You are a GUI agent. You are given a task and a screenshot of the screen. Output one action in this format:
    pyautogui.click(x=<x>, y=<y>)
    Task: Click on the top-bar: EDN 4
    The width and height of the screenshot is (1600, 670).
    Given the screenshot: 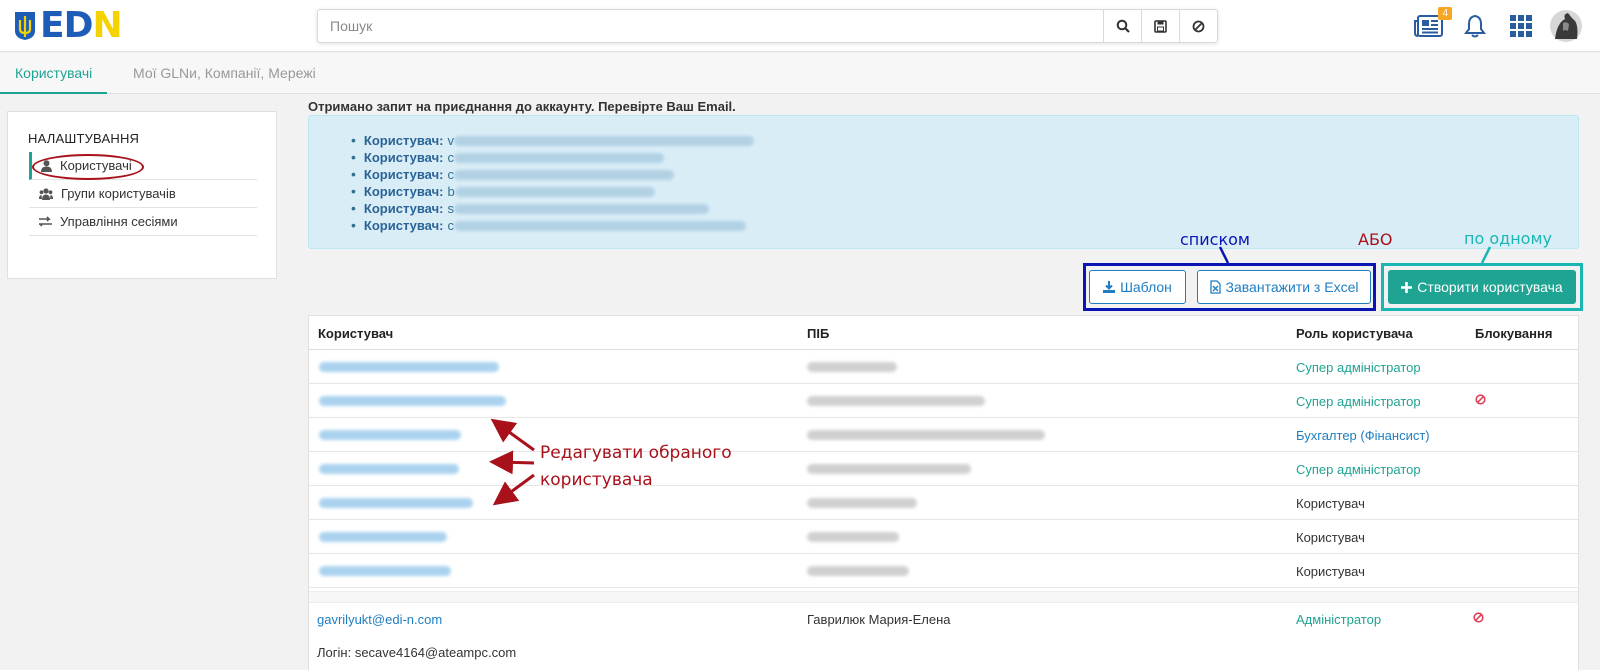 What is the action you would take?
    pyautogui.click(x=800, y=26)
    